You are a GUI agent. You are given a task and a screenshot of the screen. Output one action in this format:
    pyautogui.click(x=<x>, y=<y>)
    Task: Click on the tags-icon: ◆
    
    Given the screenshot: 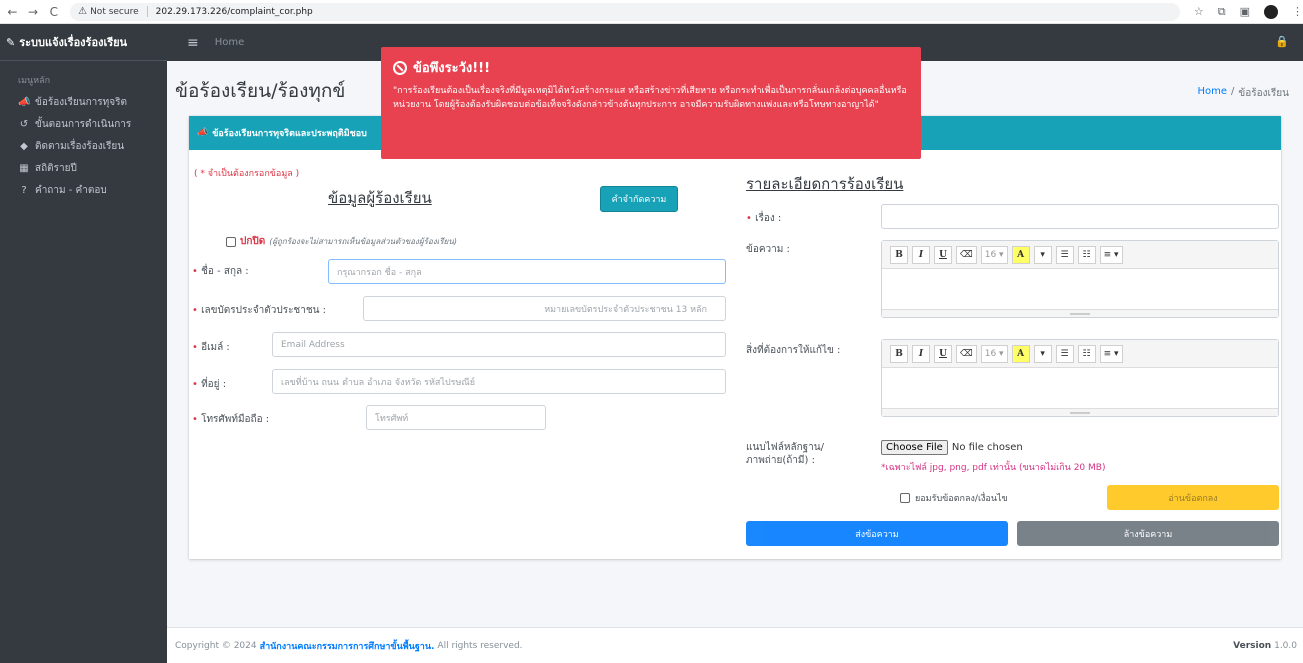 What is the action you would take?
    pyautogui.click(x=24, y=146)
    